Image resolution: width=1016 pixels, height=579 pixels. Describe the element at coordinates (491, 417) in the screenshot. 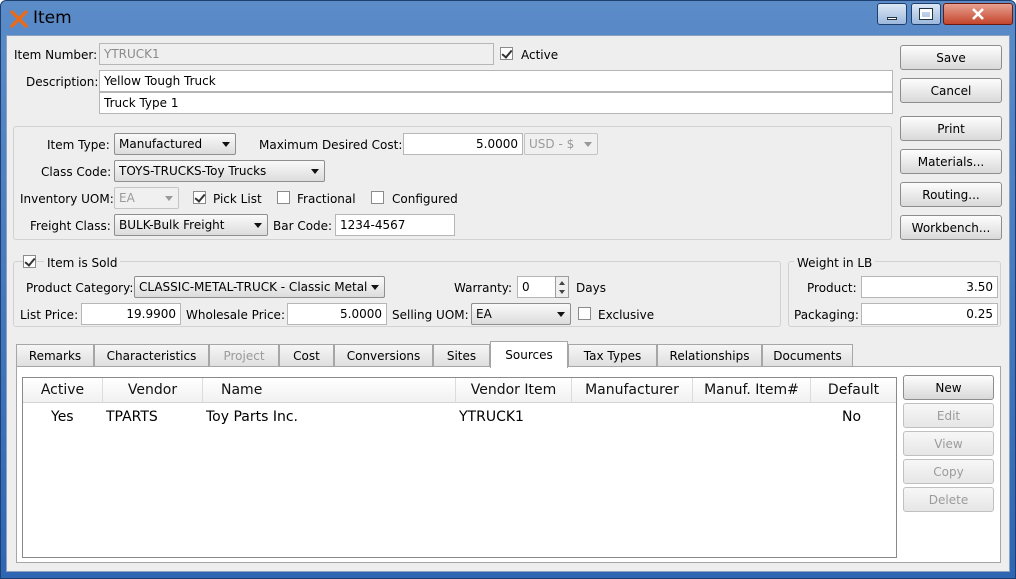

I see `cell-vendor-item: YTRUCK1` at that location.